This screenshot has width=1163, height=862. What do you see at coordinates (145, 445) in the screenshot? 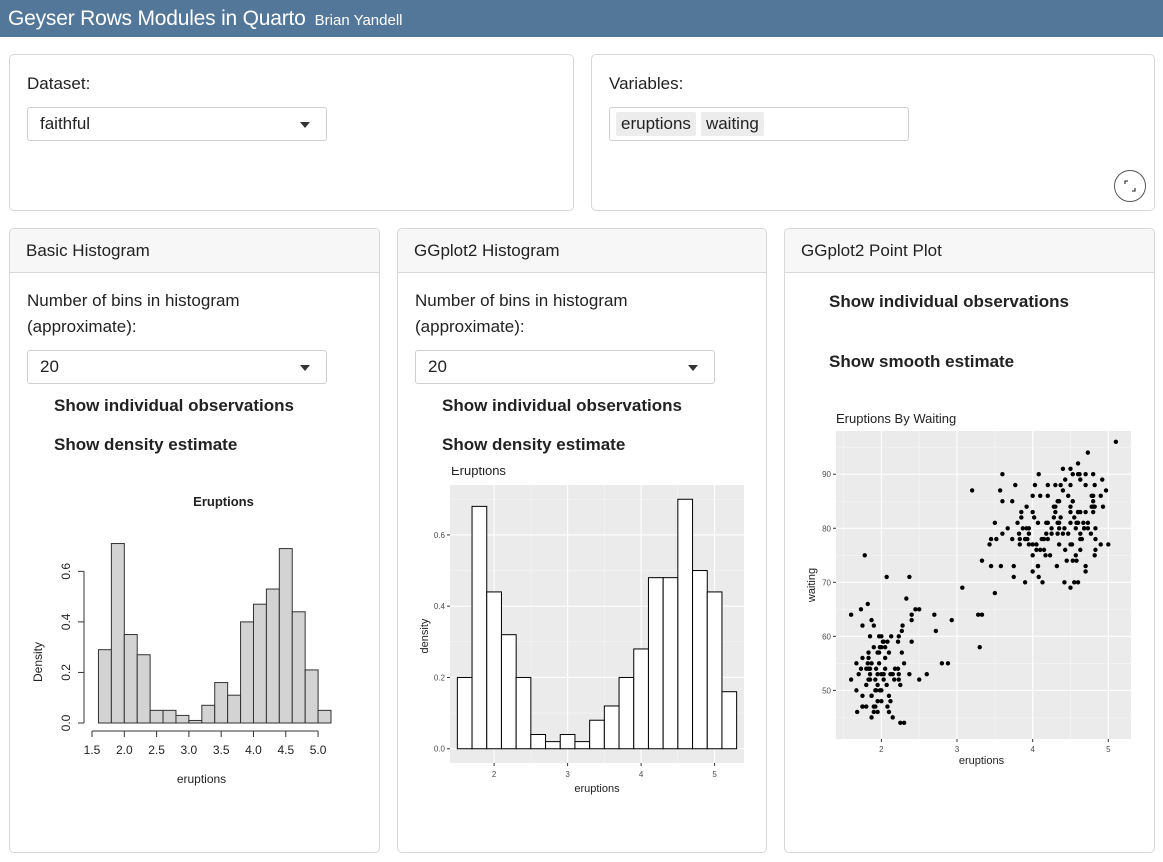
I see `basic-show-density-checkbox: Show density estimate` at bounding box center [145, 445].